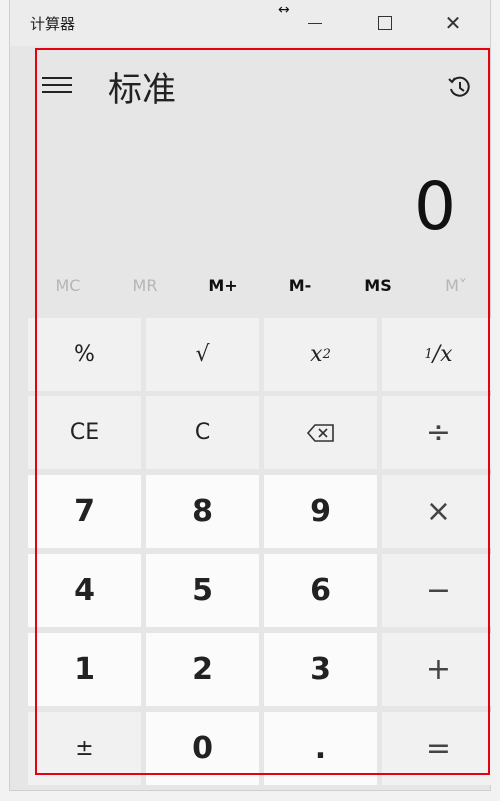 The height and width of the screenshot is (801, 500). Describe the element at coordinates (84, 432) in the screenshot. I see `clear-entry-button: CE` at that location.